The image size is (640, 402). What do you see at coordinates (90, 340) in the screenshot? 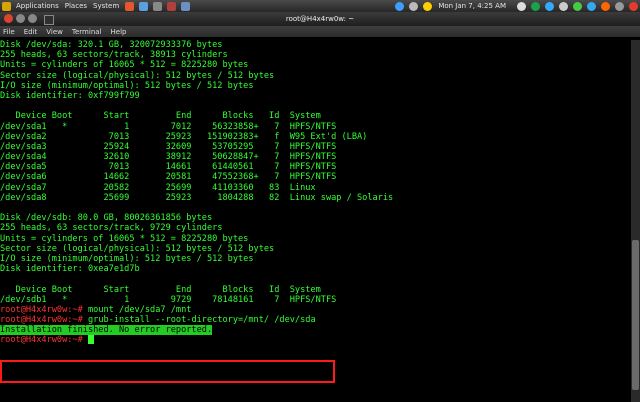
I see `cursor` at bounding box center [90, 340].